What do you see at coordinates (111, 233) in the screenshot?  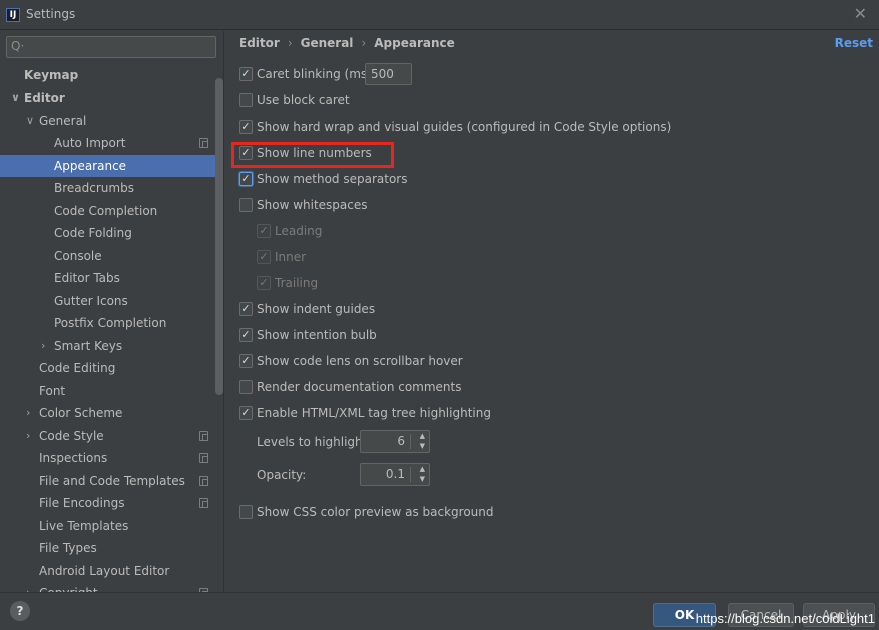 I see `sidebar-item-code-folding: Code Folding` at bounding box center [111, 233].